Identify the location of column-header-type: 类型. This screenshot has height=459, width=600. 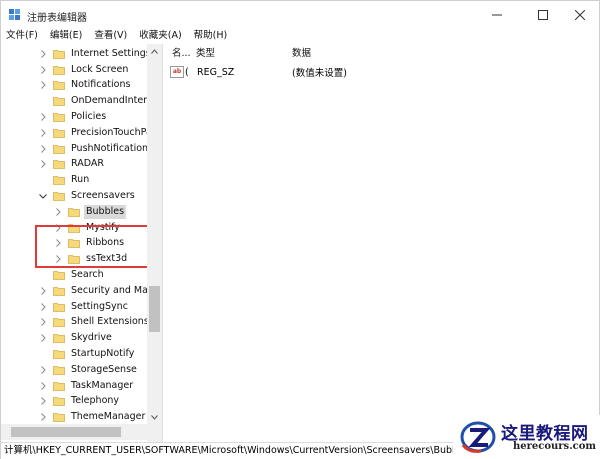
(205, 54).